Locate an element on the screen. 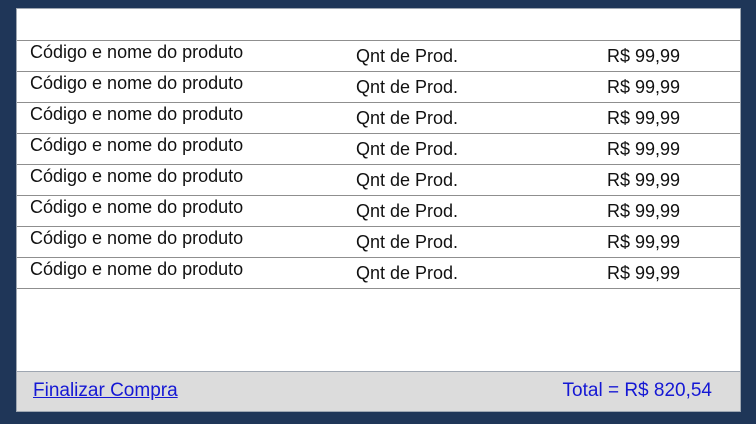 The height and width of the screenshot is (424, 756). top-bar is located at coordinates (378, 24).